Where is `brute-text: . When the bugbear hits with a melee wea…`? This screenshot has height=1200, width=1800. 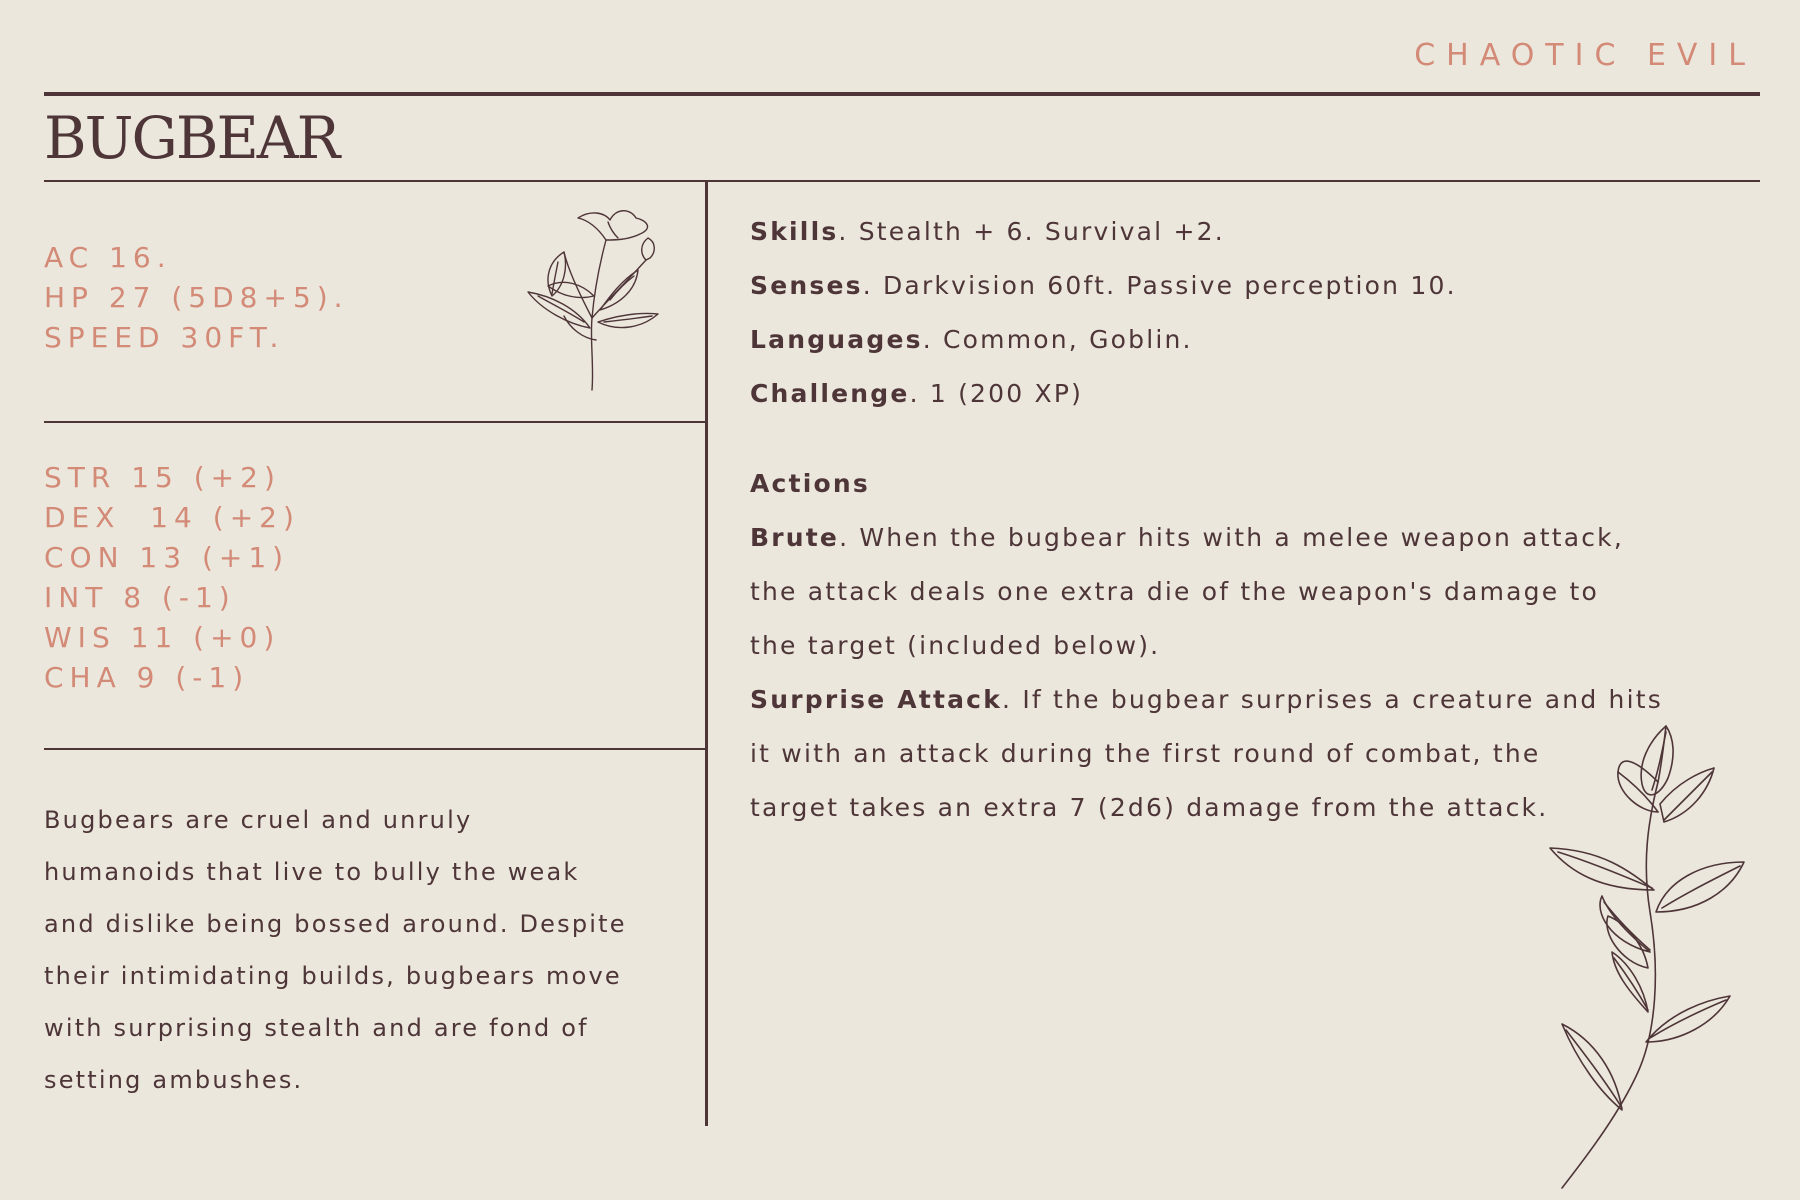 brute-text: . When the bugbear hits with a melee wea… is located at coordinates (1231, 537).